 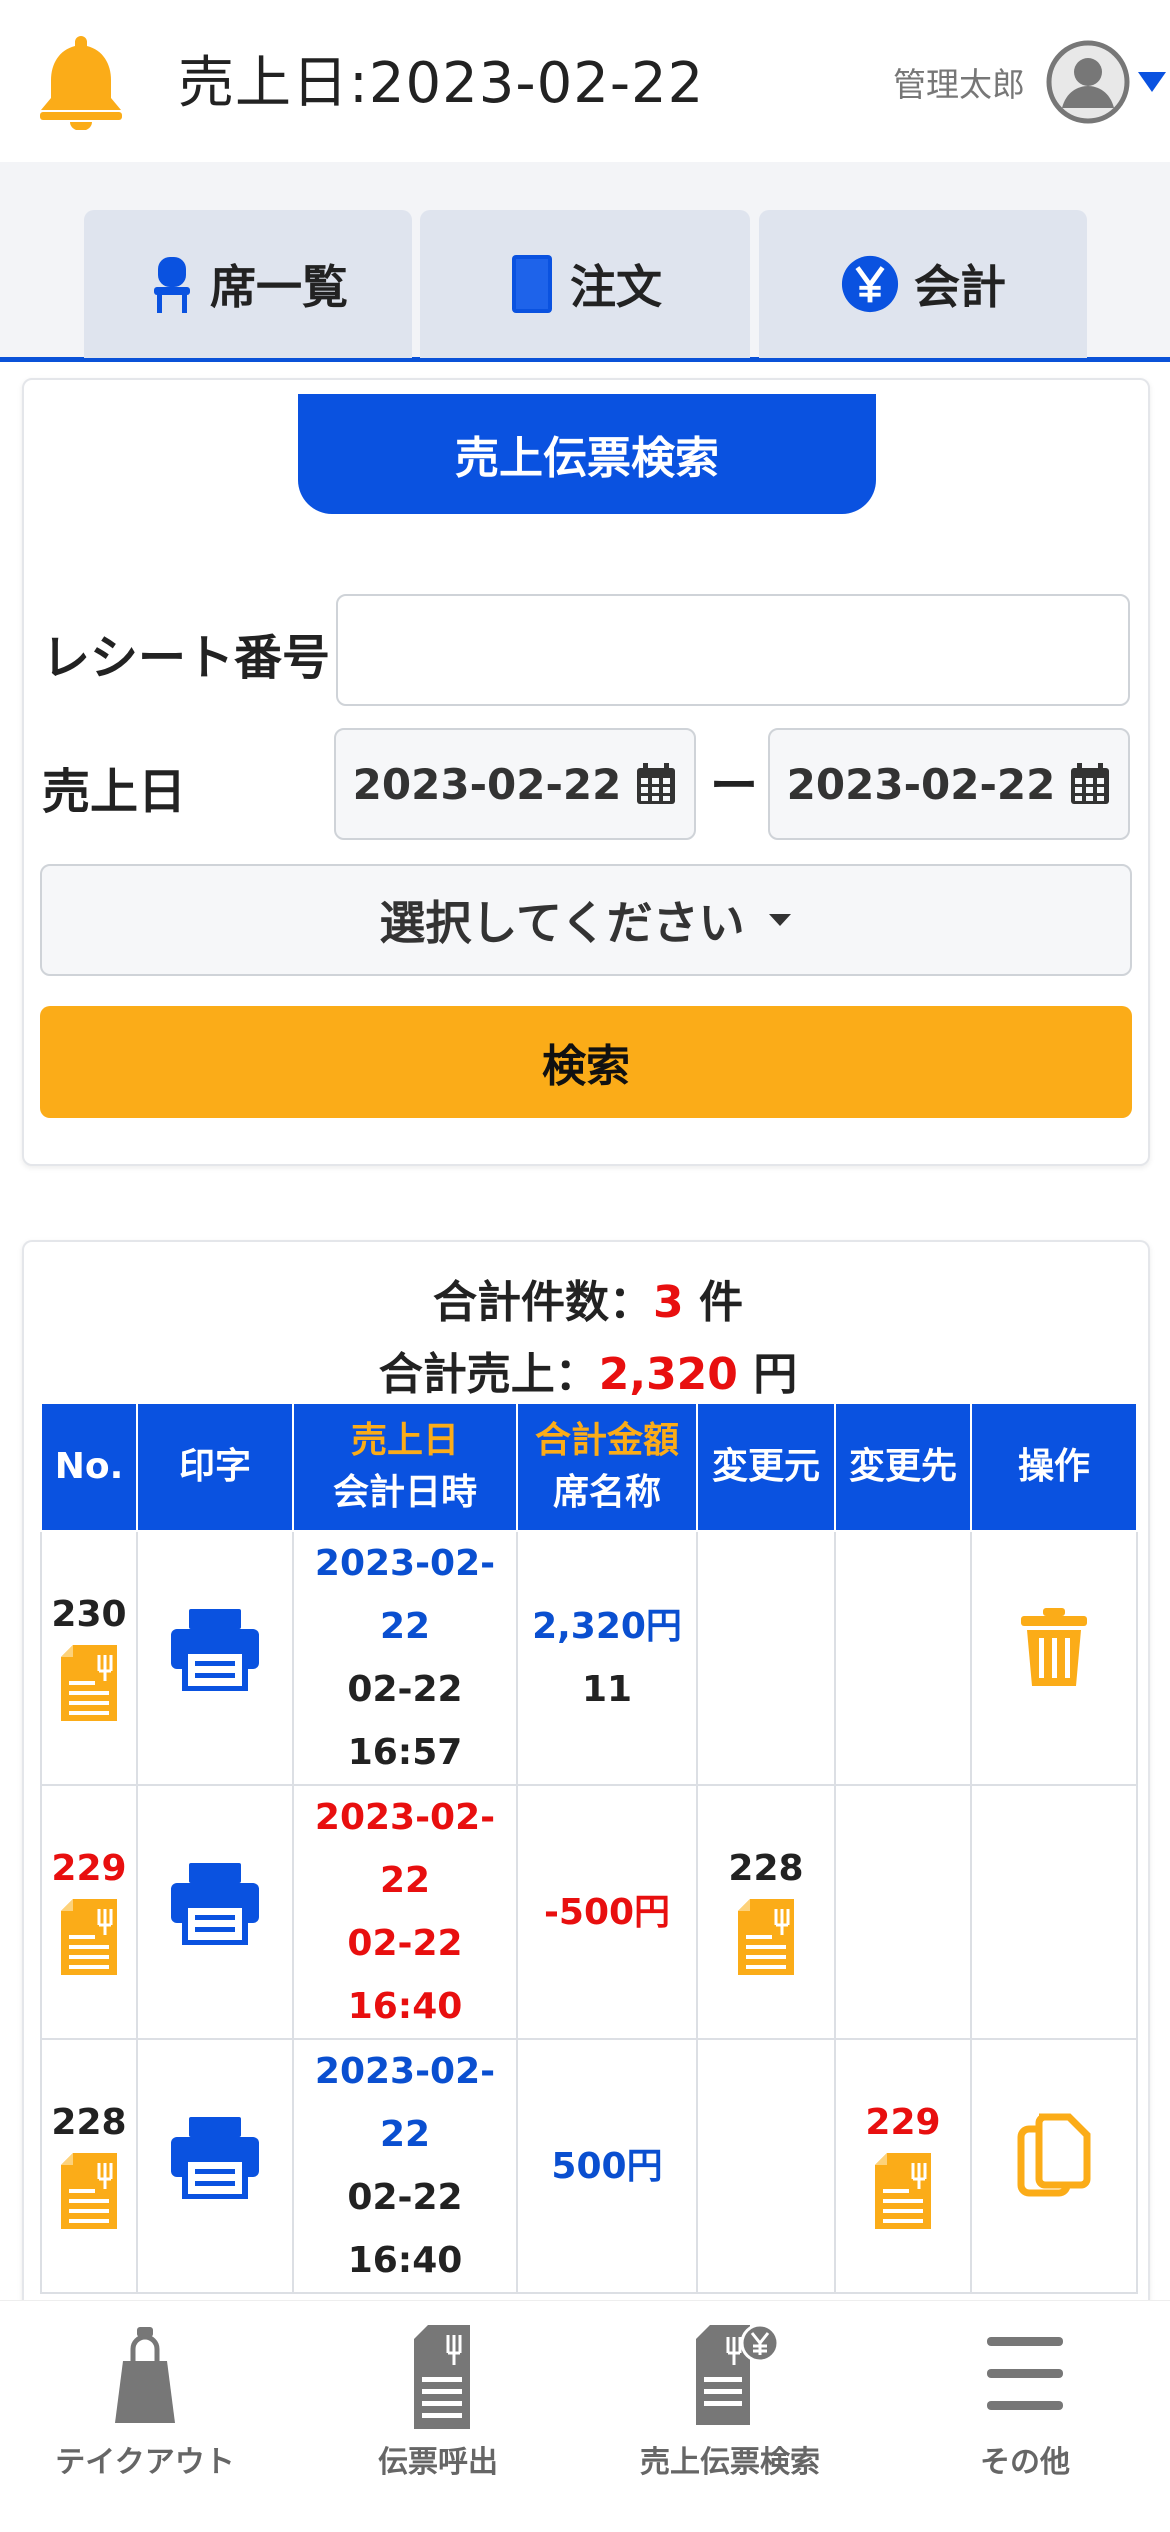 I want to click on search-heading: 売上伝票検索, so click(x=587, y=454).